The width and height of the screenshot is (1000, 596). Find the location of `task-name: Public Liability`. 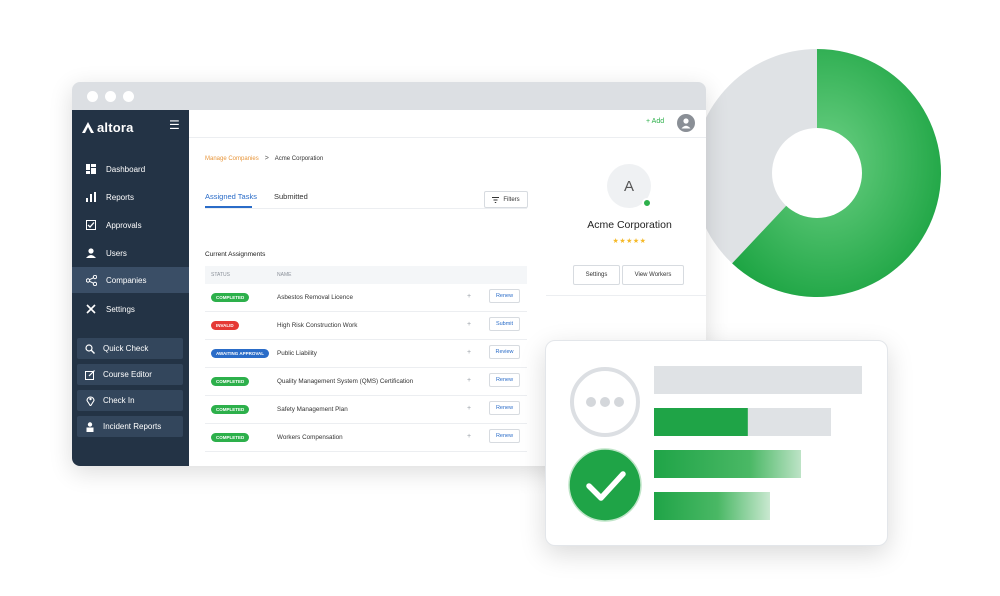

task-name: Public Liability is located at coordinates (297, 353).